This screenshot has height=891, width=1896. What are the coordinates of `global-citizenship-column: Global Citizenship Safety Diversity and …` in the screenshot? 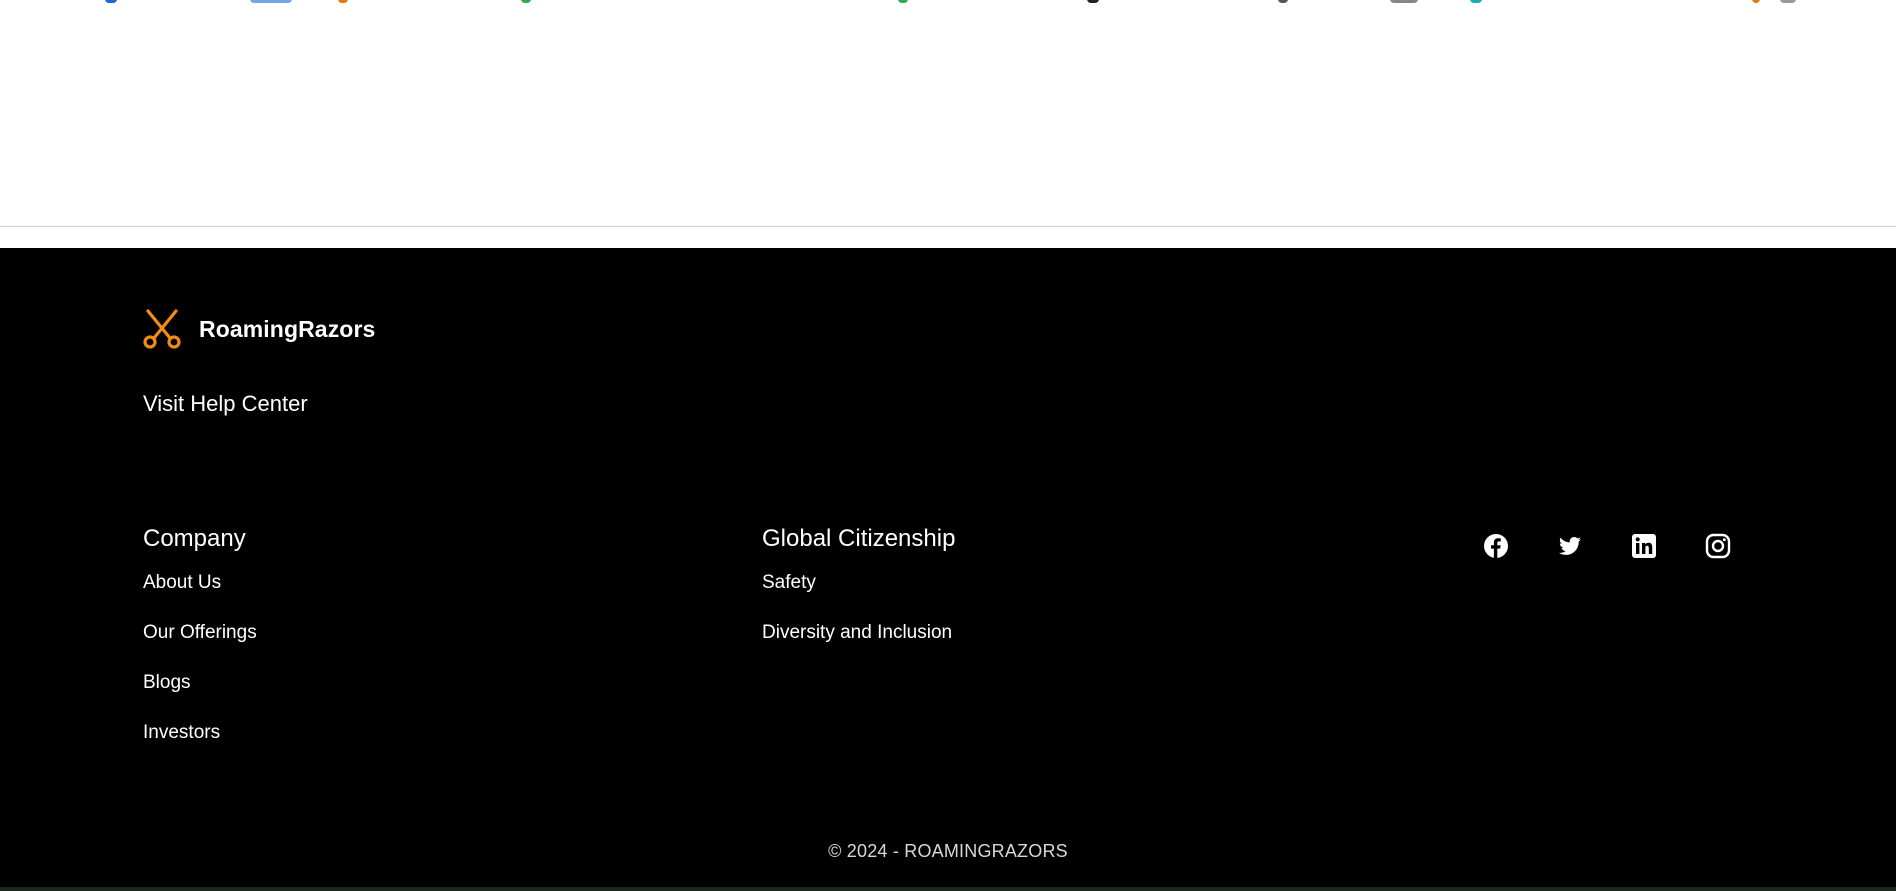 It's located at (858, 598).